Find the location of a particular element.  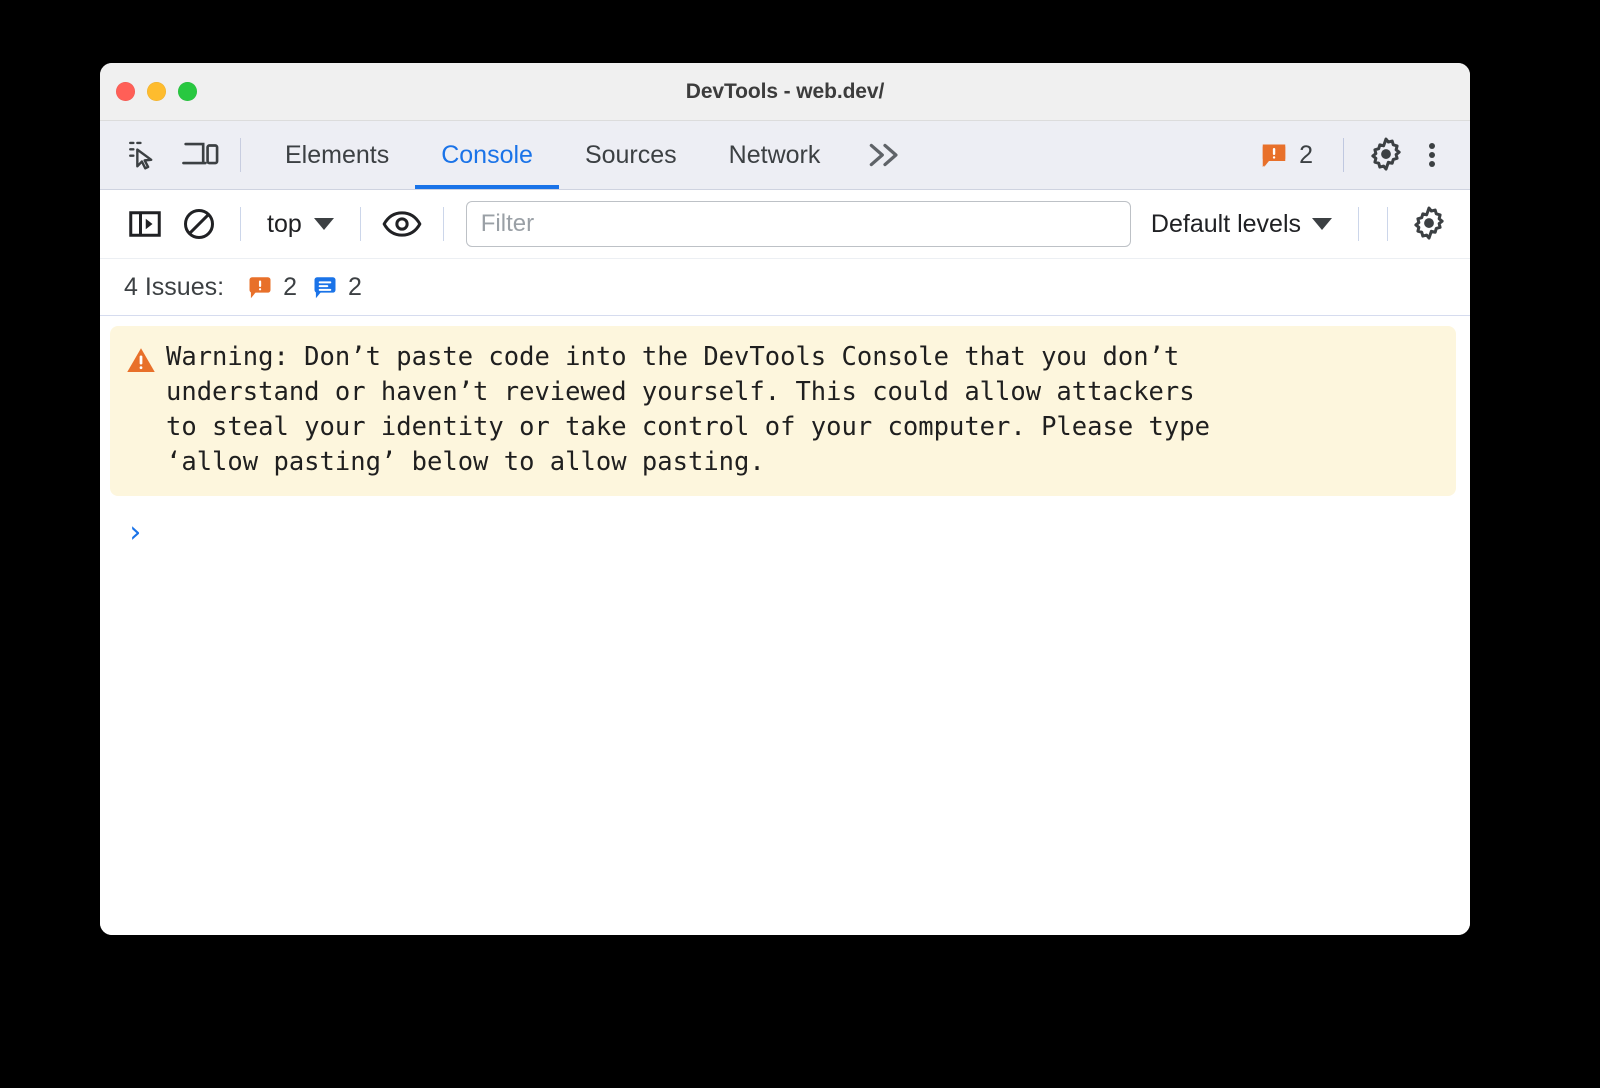

toggle-device-toolbar-button is located at coordinates (201, 155).